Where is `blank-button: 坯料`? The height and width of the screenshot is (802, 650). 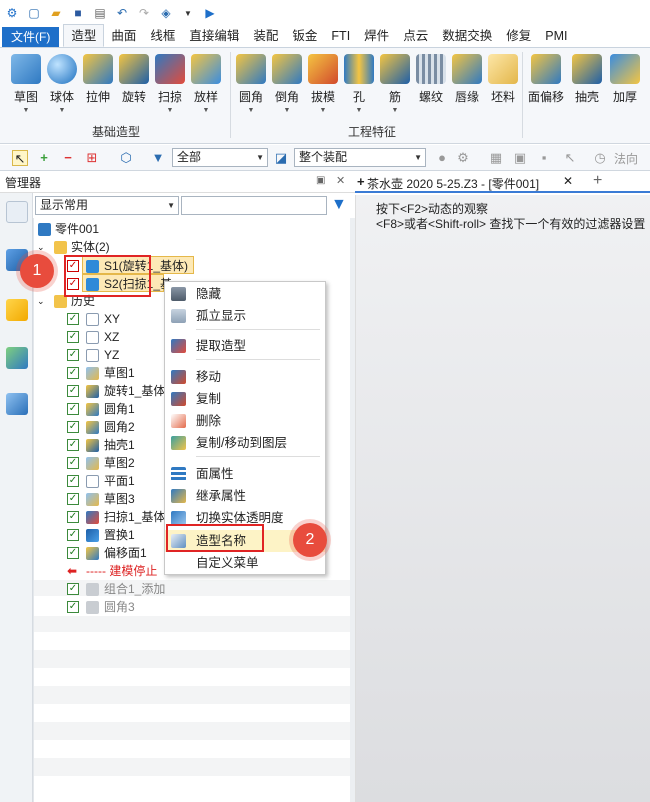
blank-button: 坯料 is located at coordinates (503, 79).